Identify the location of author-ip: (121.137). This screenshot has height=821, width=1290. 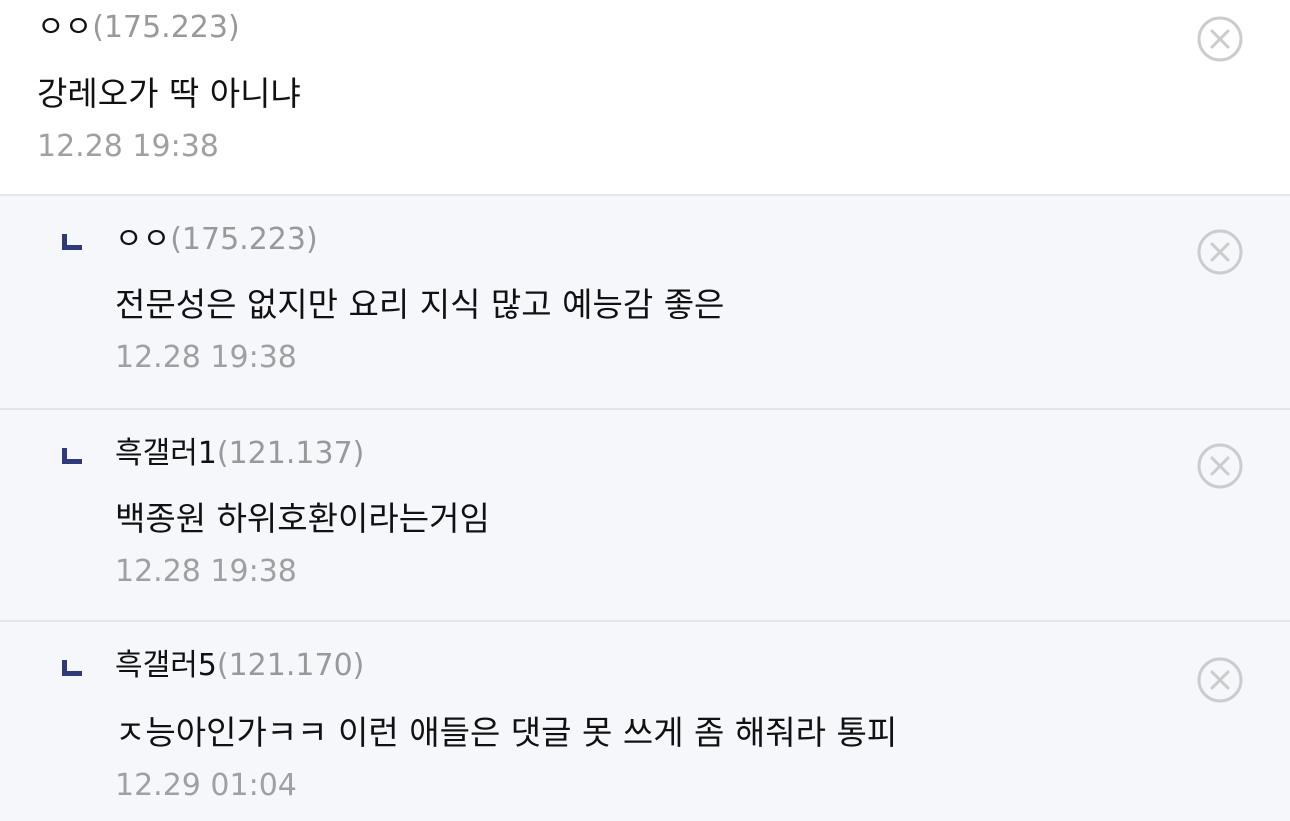
(290, 453).